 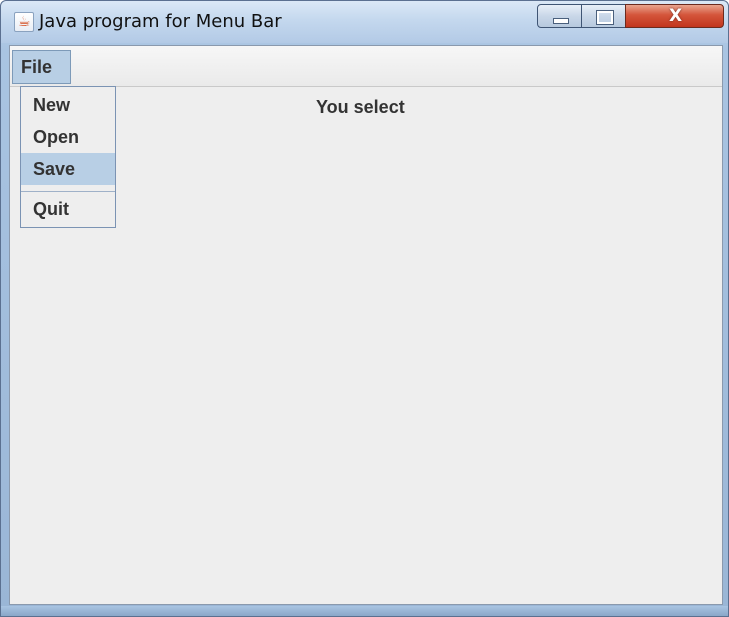 What do you see at coordinates (24, 22) in the screenshot?
I see `java-icon: ☕` at bounding box center [24, 22].